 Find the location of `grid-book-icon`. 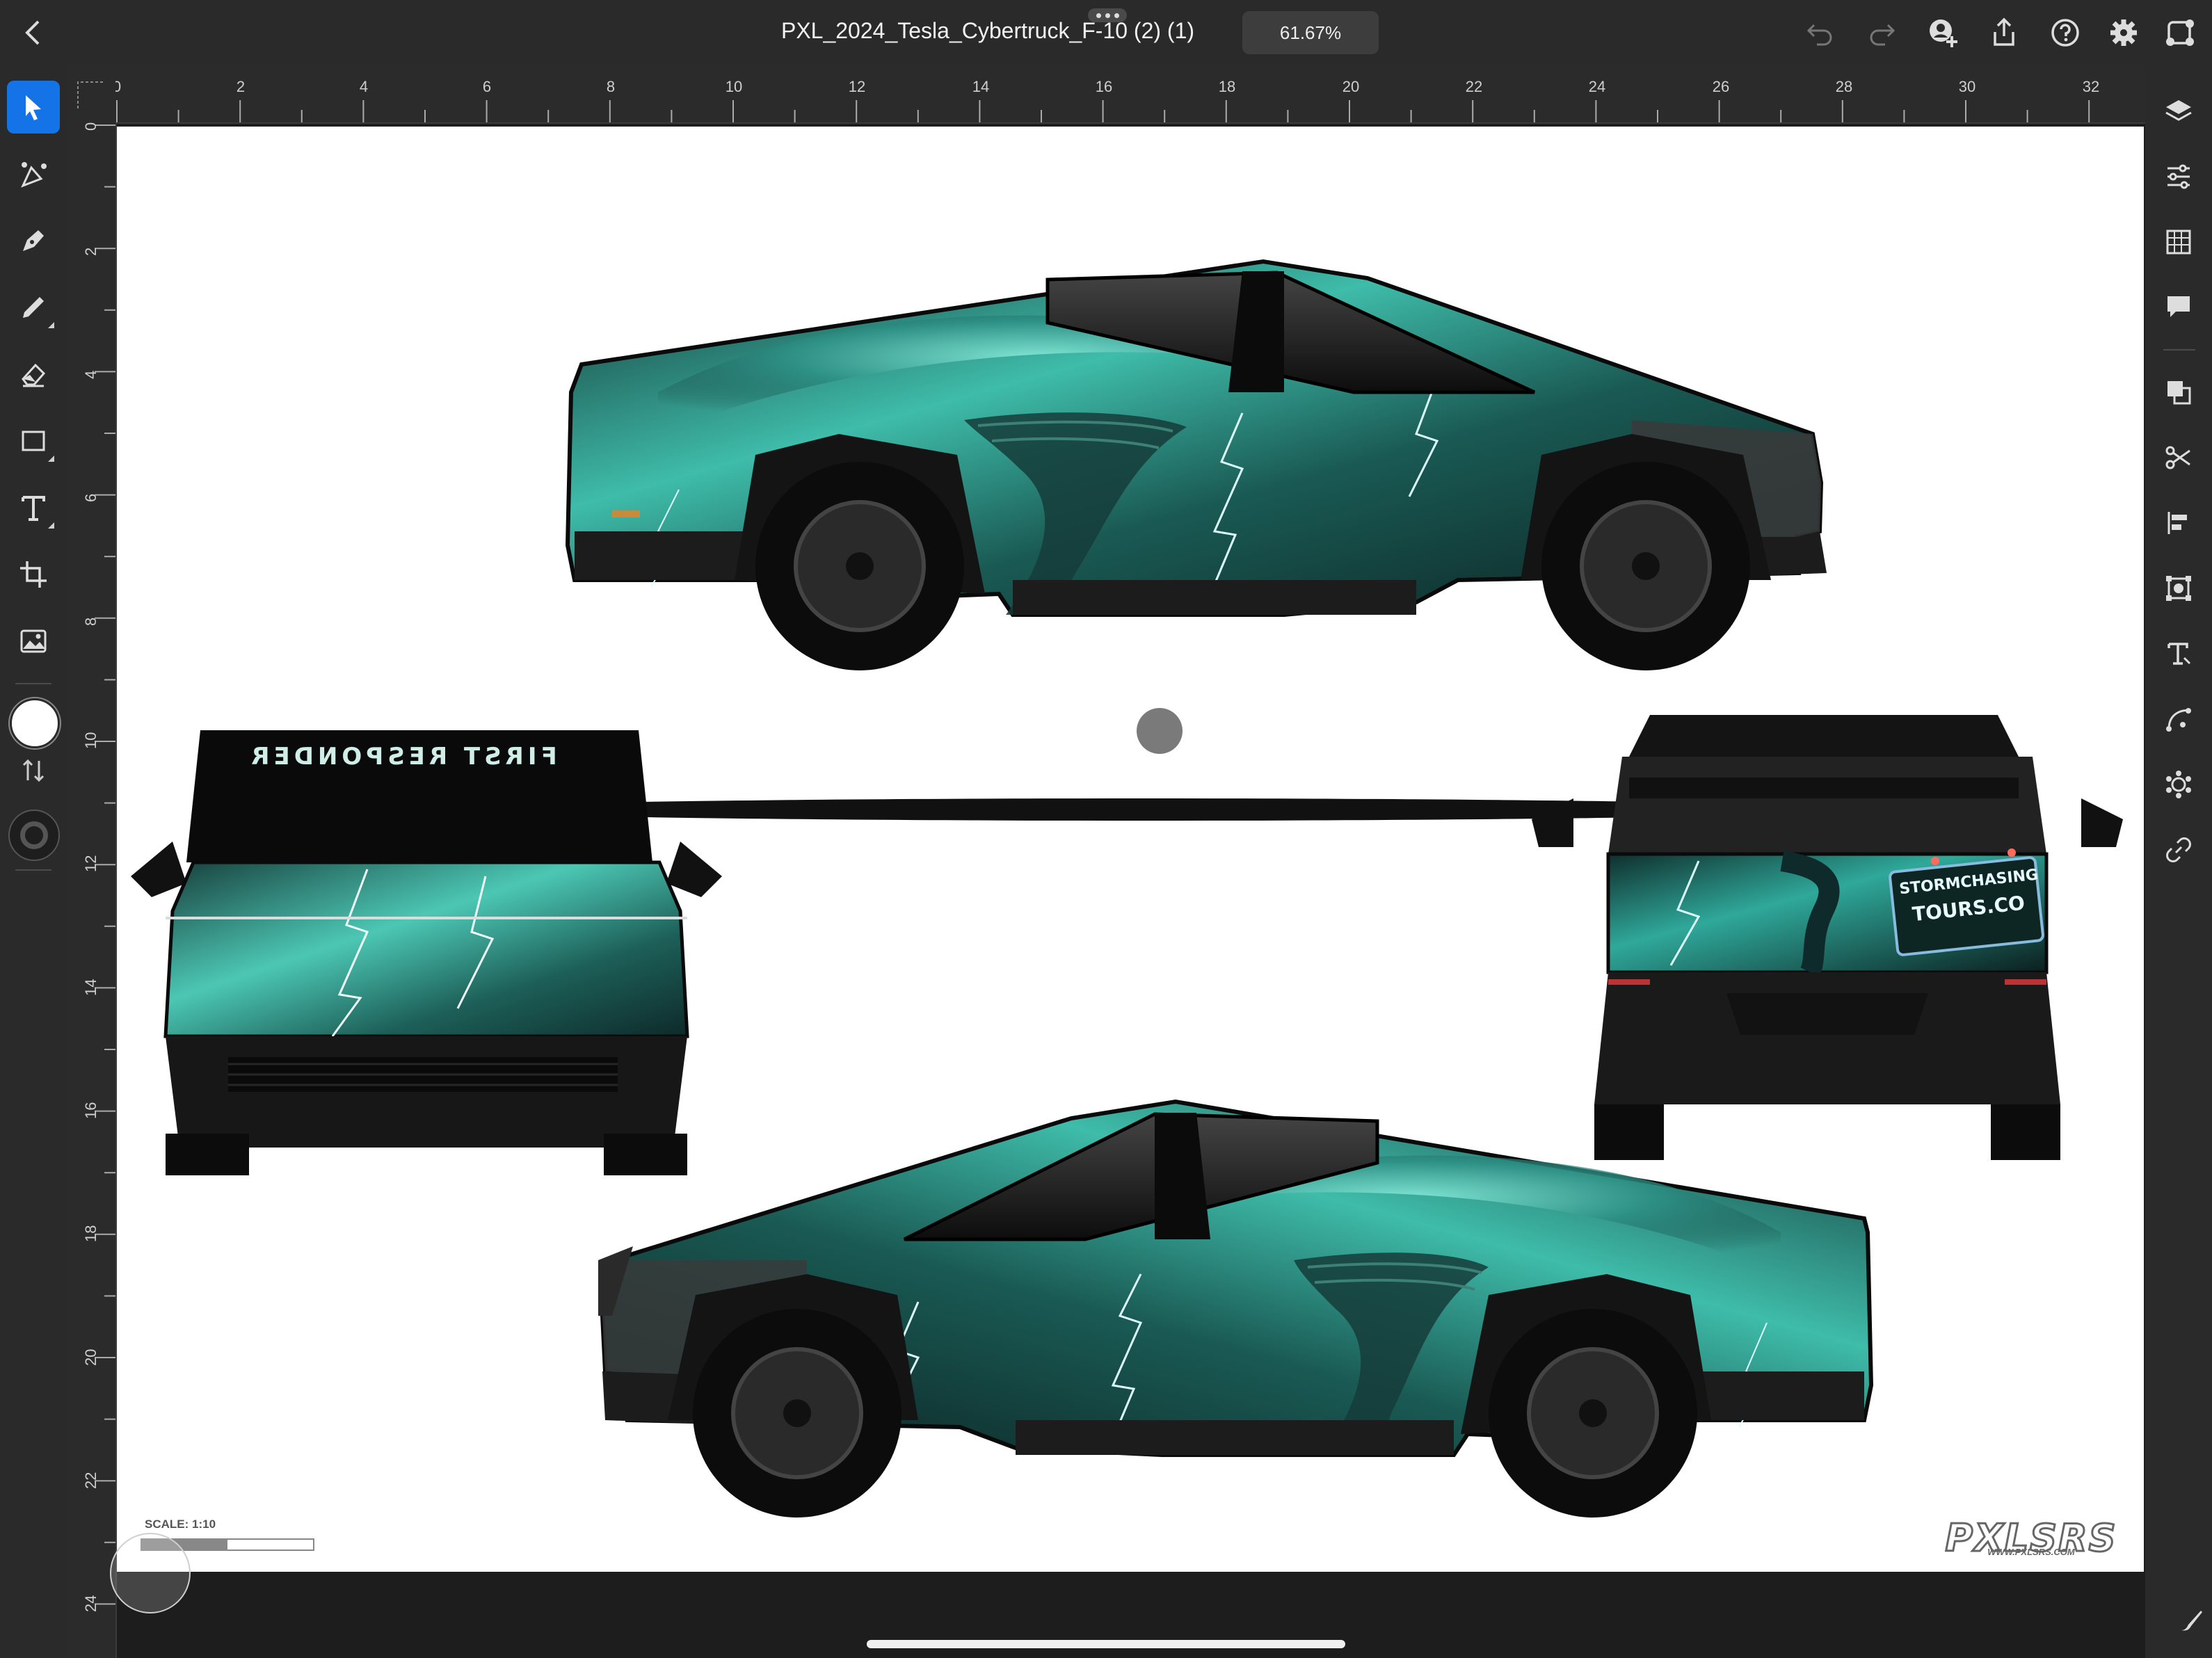

grid-book-icon is located at coordinates (2178, 242).